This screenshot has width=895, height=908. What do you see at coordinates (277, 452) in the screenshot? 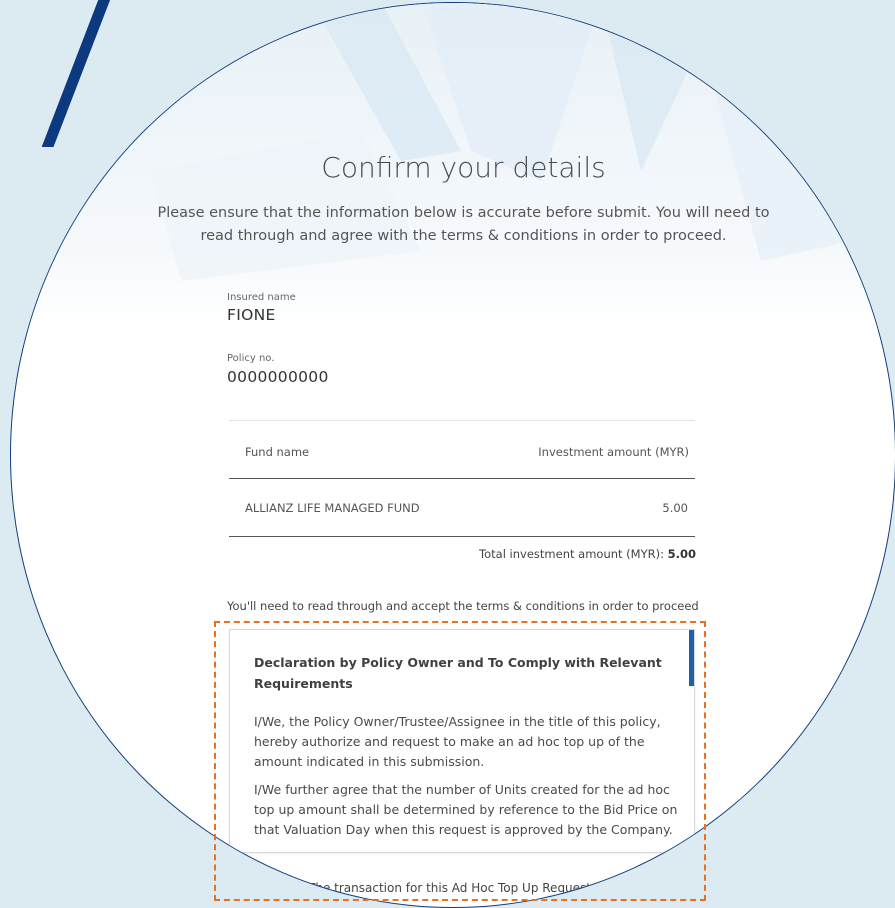
I see `fund-name-header: Fund name` at bounding box center [277, 452].